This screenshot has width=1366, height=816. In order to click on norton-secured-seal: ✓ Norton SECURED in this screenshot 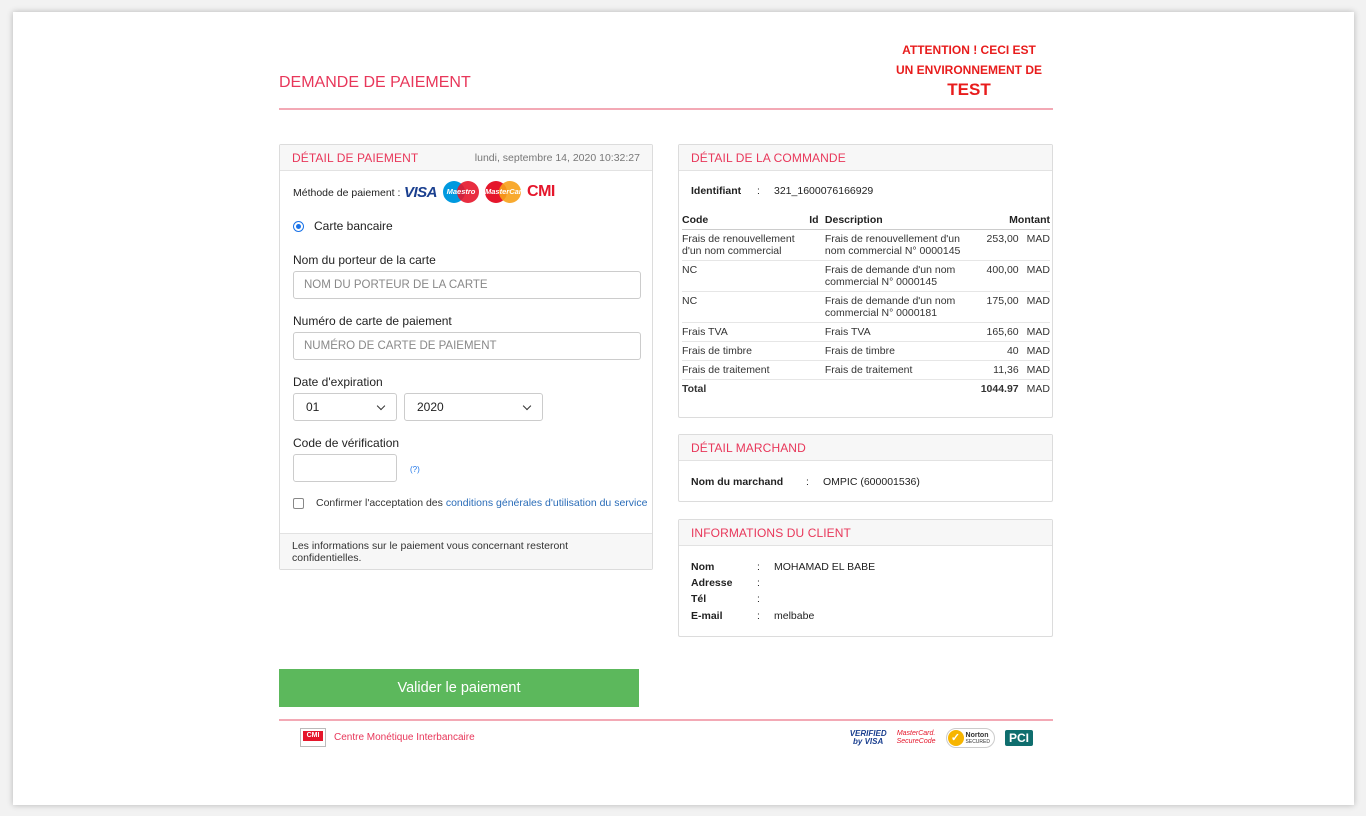, I will do `click(970, 738)`.